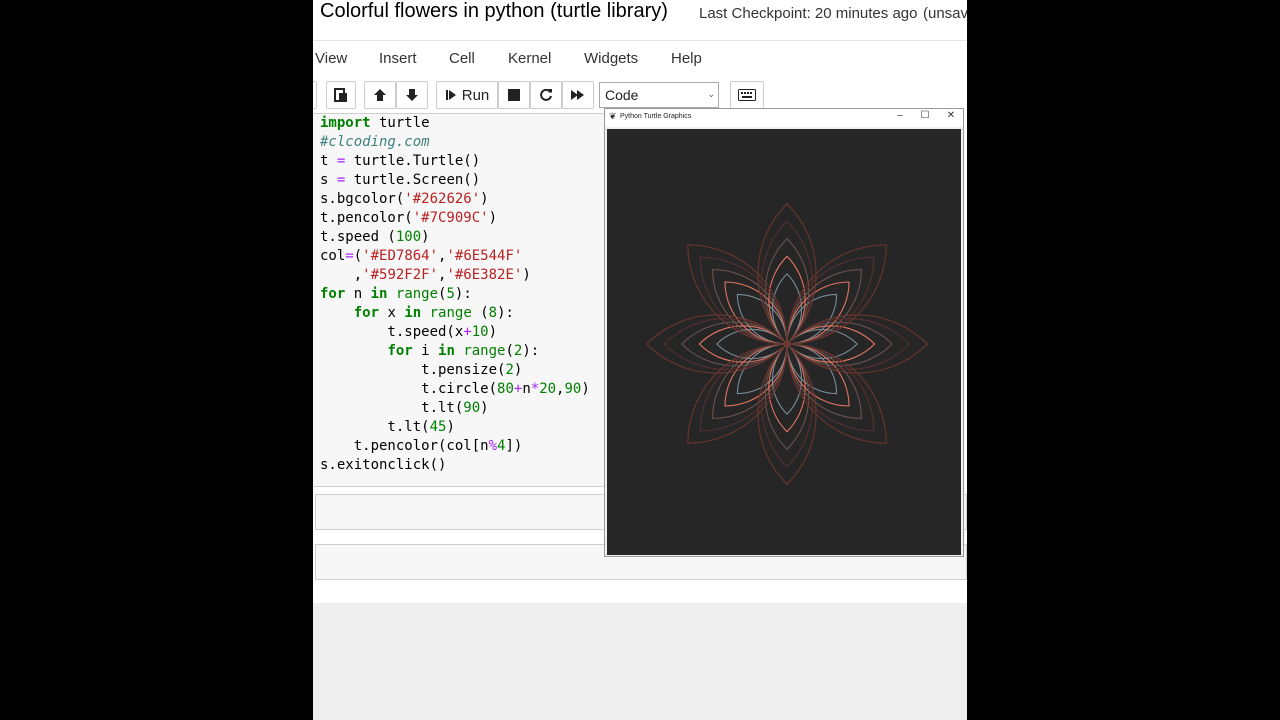  I want to click on window-title: Python Turtle Graphics, so click(656, 116).